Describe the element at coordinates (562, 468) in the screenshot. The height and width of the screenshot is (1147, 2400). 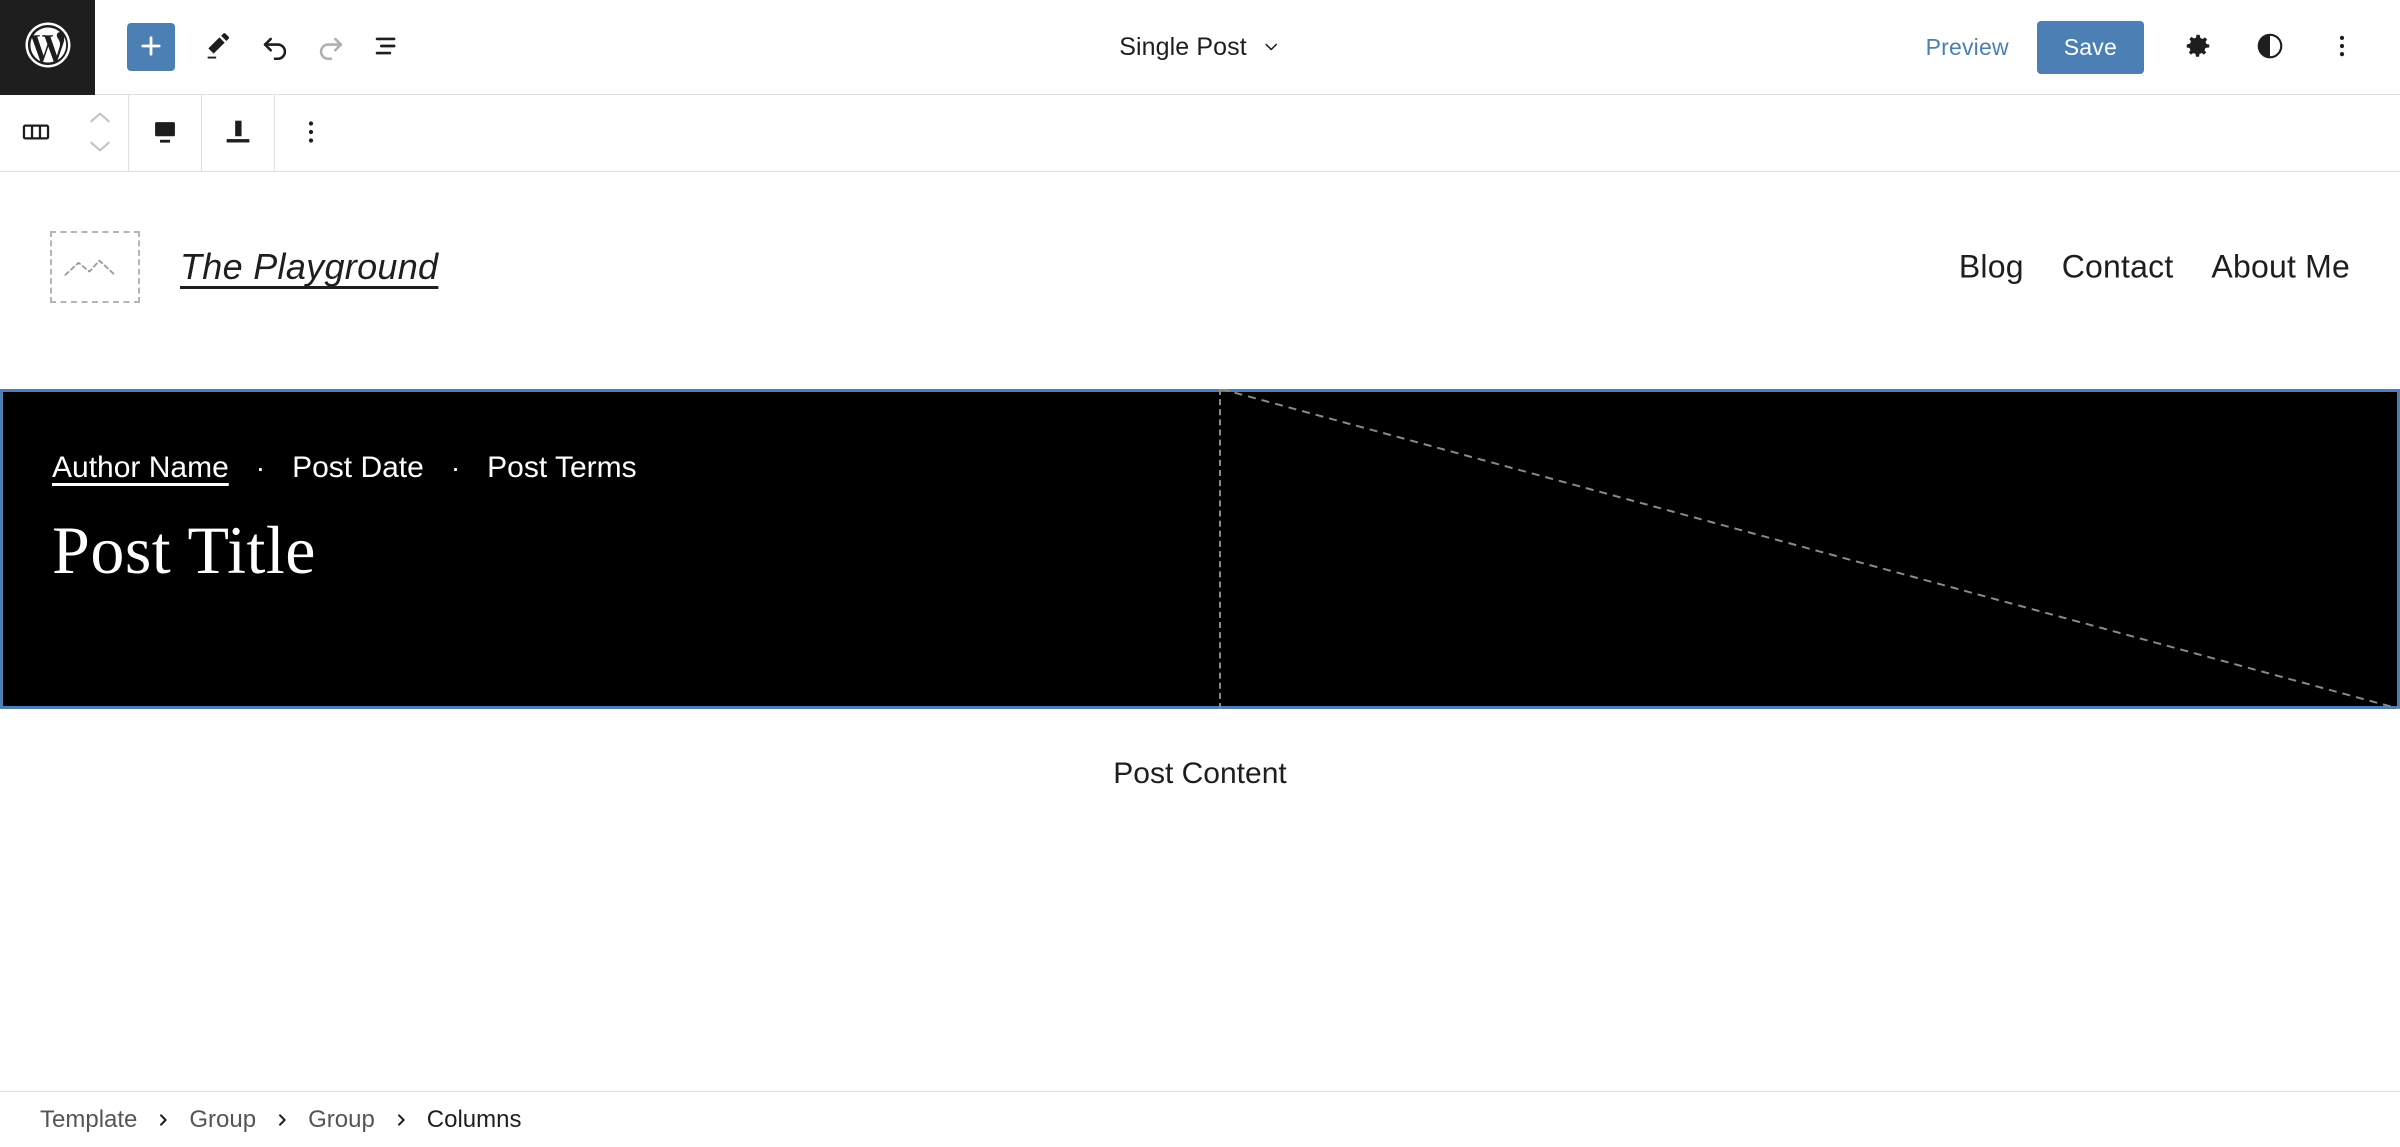
I see `post-terms: Post Terms` at that location.